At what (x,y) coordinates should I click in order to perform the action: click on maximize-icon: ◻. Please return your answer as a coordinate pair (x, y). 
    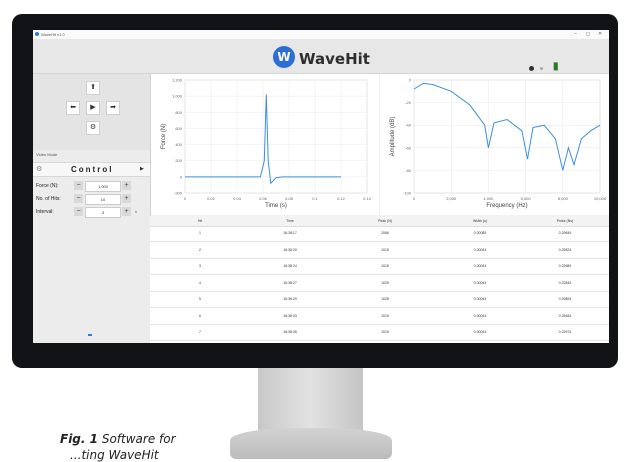
    Looking at the image, I should click on (588, 34).